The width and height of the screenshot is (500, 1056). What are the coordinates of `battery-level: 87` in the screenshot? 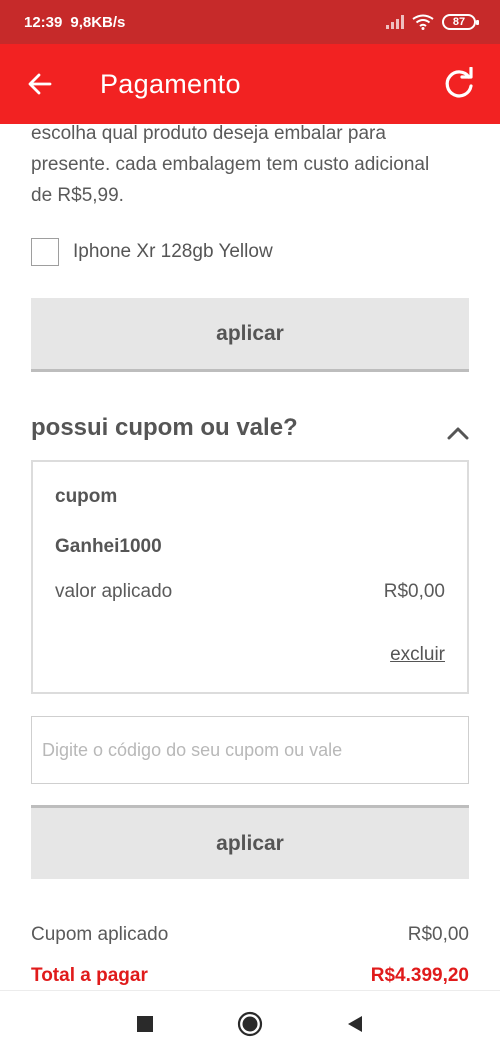 It's located at (459, 22).